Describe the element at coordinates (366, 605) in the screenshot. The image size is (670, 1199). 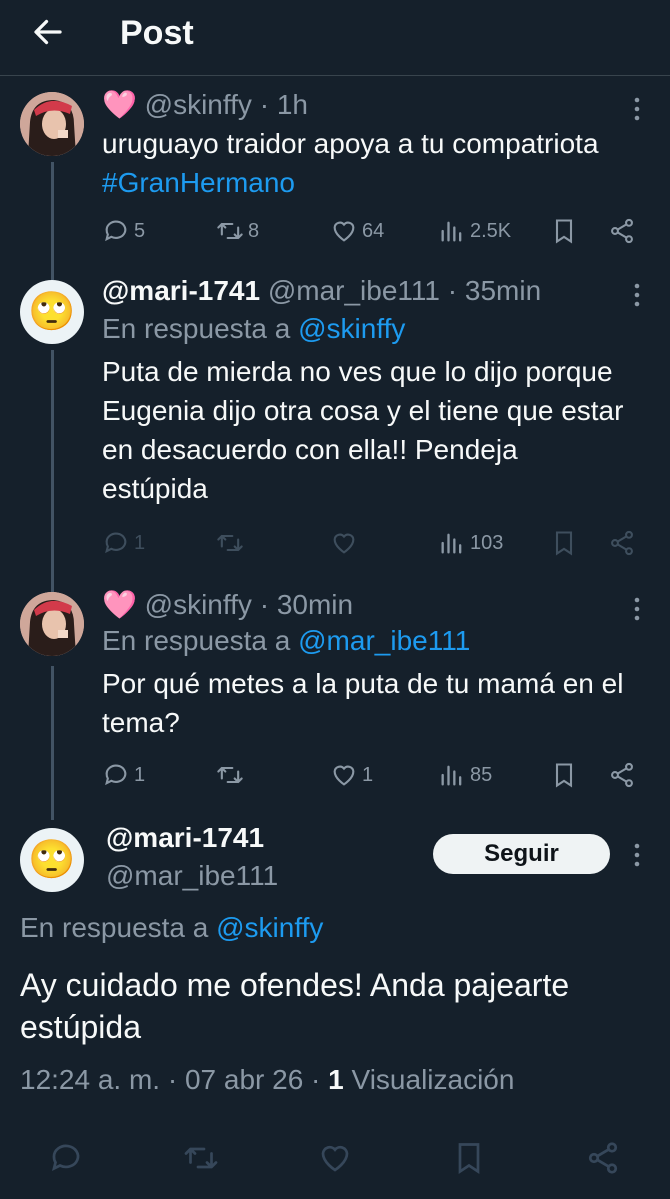
I see `tweet-header: 🩷 @skinffy · 30min` at that location.